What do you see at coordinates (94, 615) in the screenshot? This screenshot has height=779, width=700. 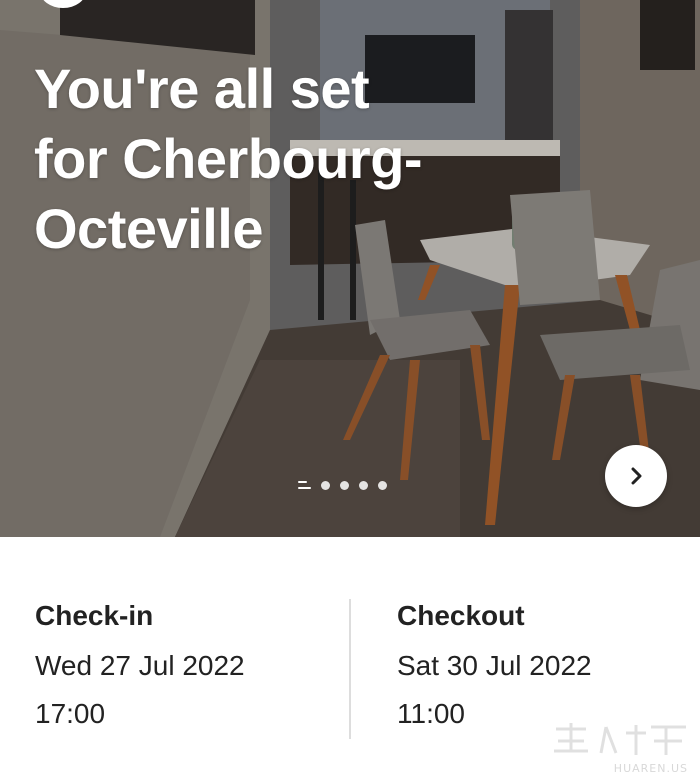 I see `checkin-label: Check-in` at bounding box center [94, 615].